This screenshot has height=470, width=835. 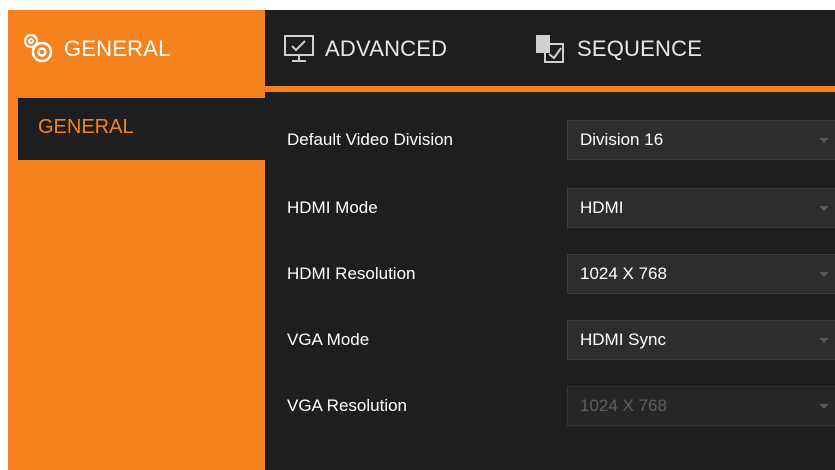 I want to click on hdmi-resolution-select: 1024 X 768, so click(x=701, y=274).